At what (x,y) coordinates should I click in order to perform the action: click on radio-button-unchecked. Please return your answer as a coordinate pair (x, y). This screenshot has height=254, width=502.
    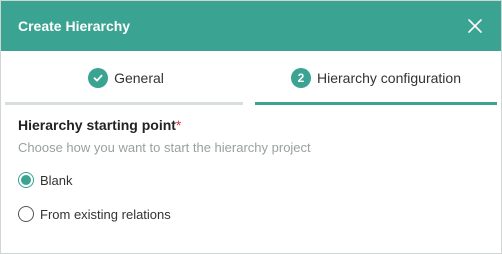
    Looking at the image, I should click on (26, 214).